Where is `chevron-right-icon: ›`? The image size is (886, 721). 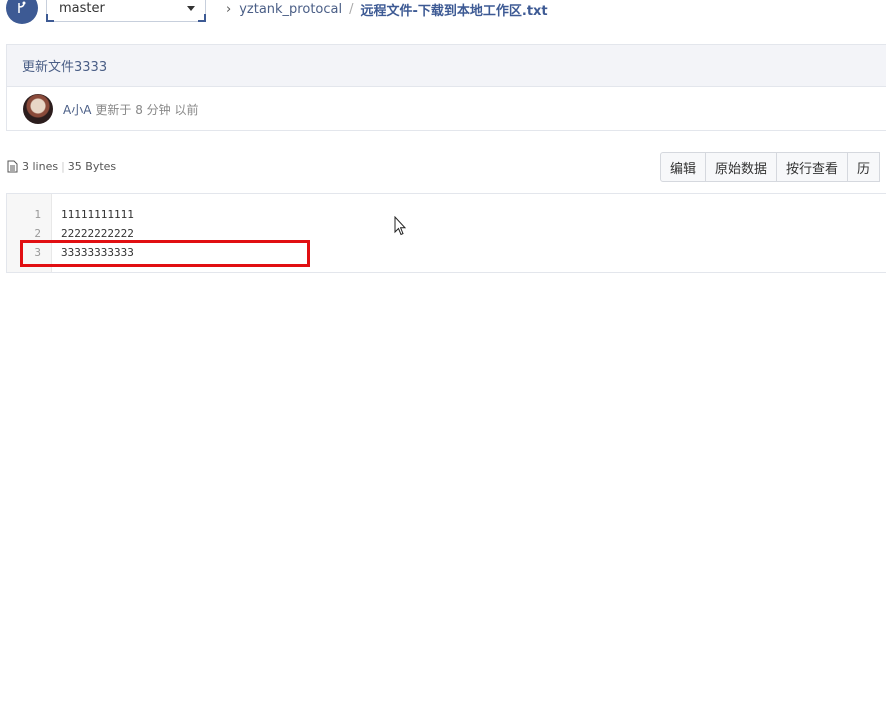
chevron-right-icon: › is located at coordinates (229, 9).